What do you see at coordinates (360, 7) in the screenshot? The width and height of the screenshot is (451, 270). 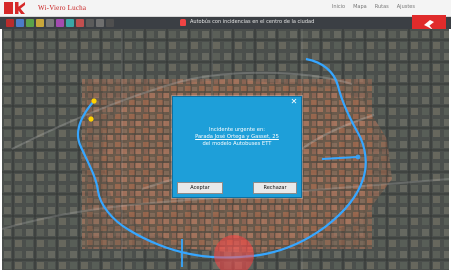 I see `topnav-item: Mapa` at bounding box center [360, 7].